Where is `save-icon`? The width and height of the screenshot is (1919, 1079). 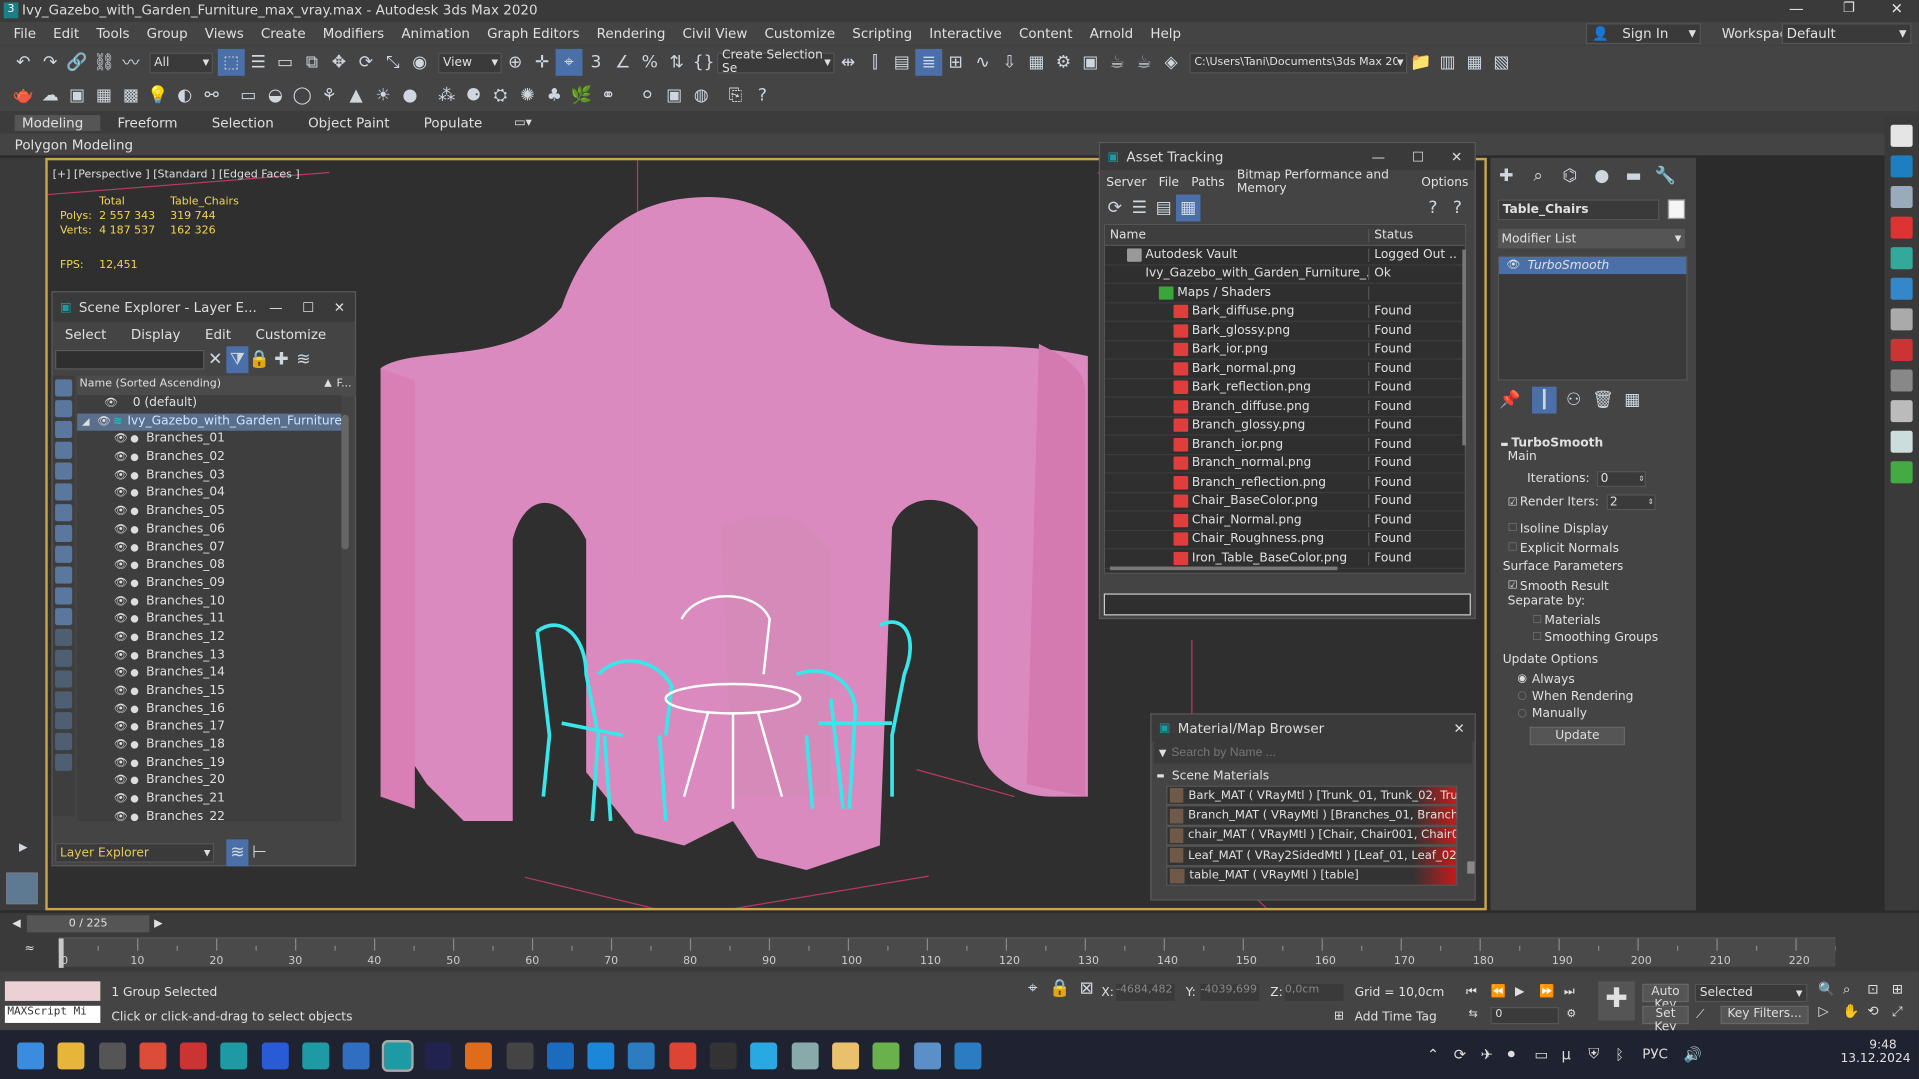
save-icon is located at coordinates (560, 1056).